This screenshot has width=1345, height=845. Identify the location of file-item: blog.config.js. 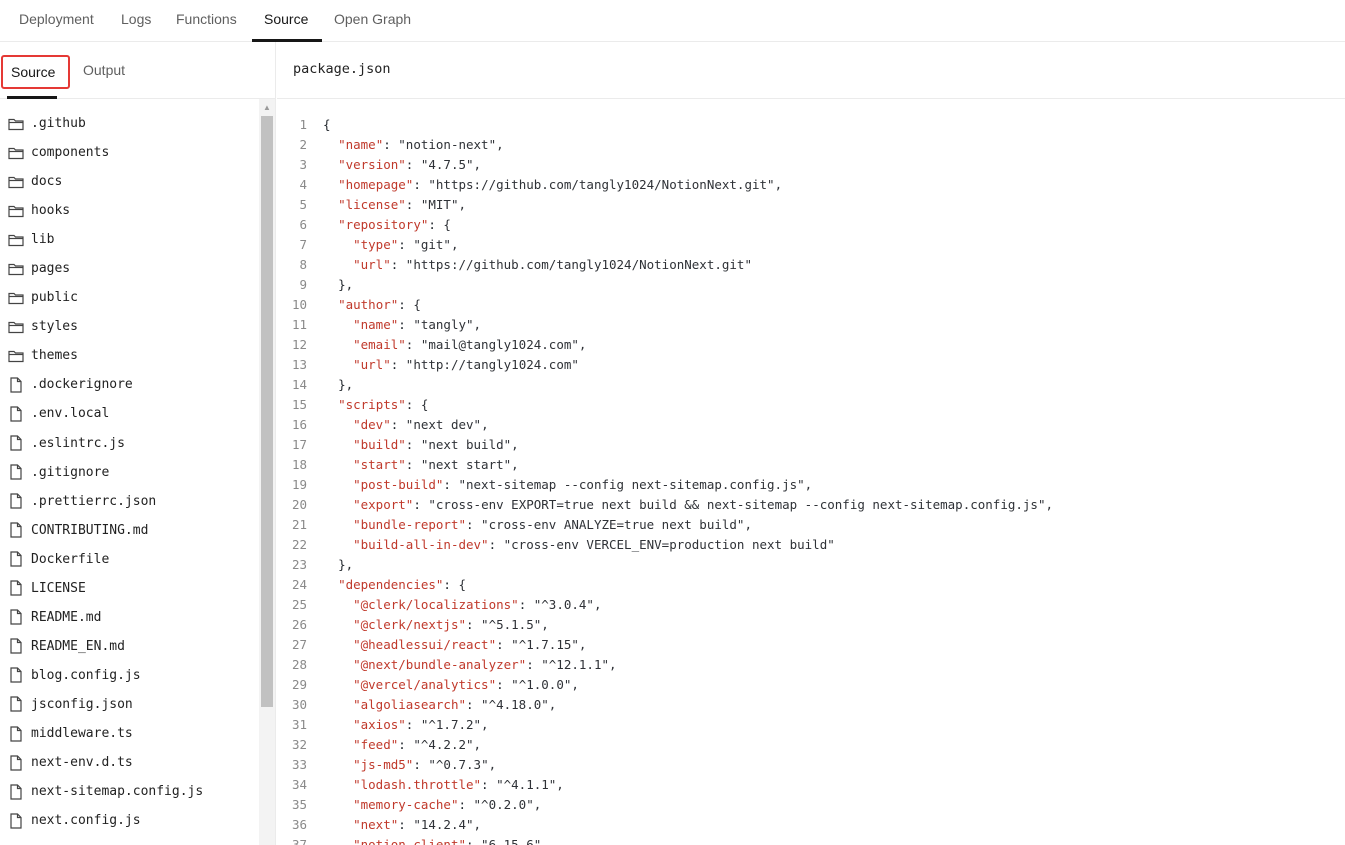
(129, 675).